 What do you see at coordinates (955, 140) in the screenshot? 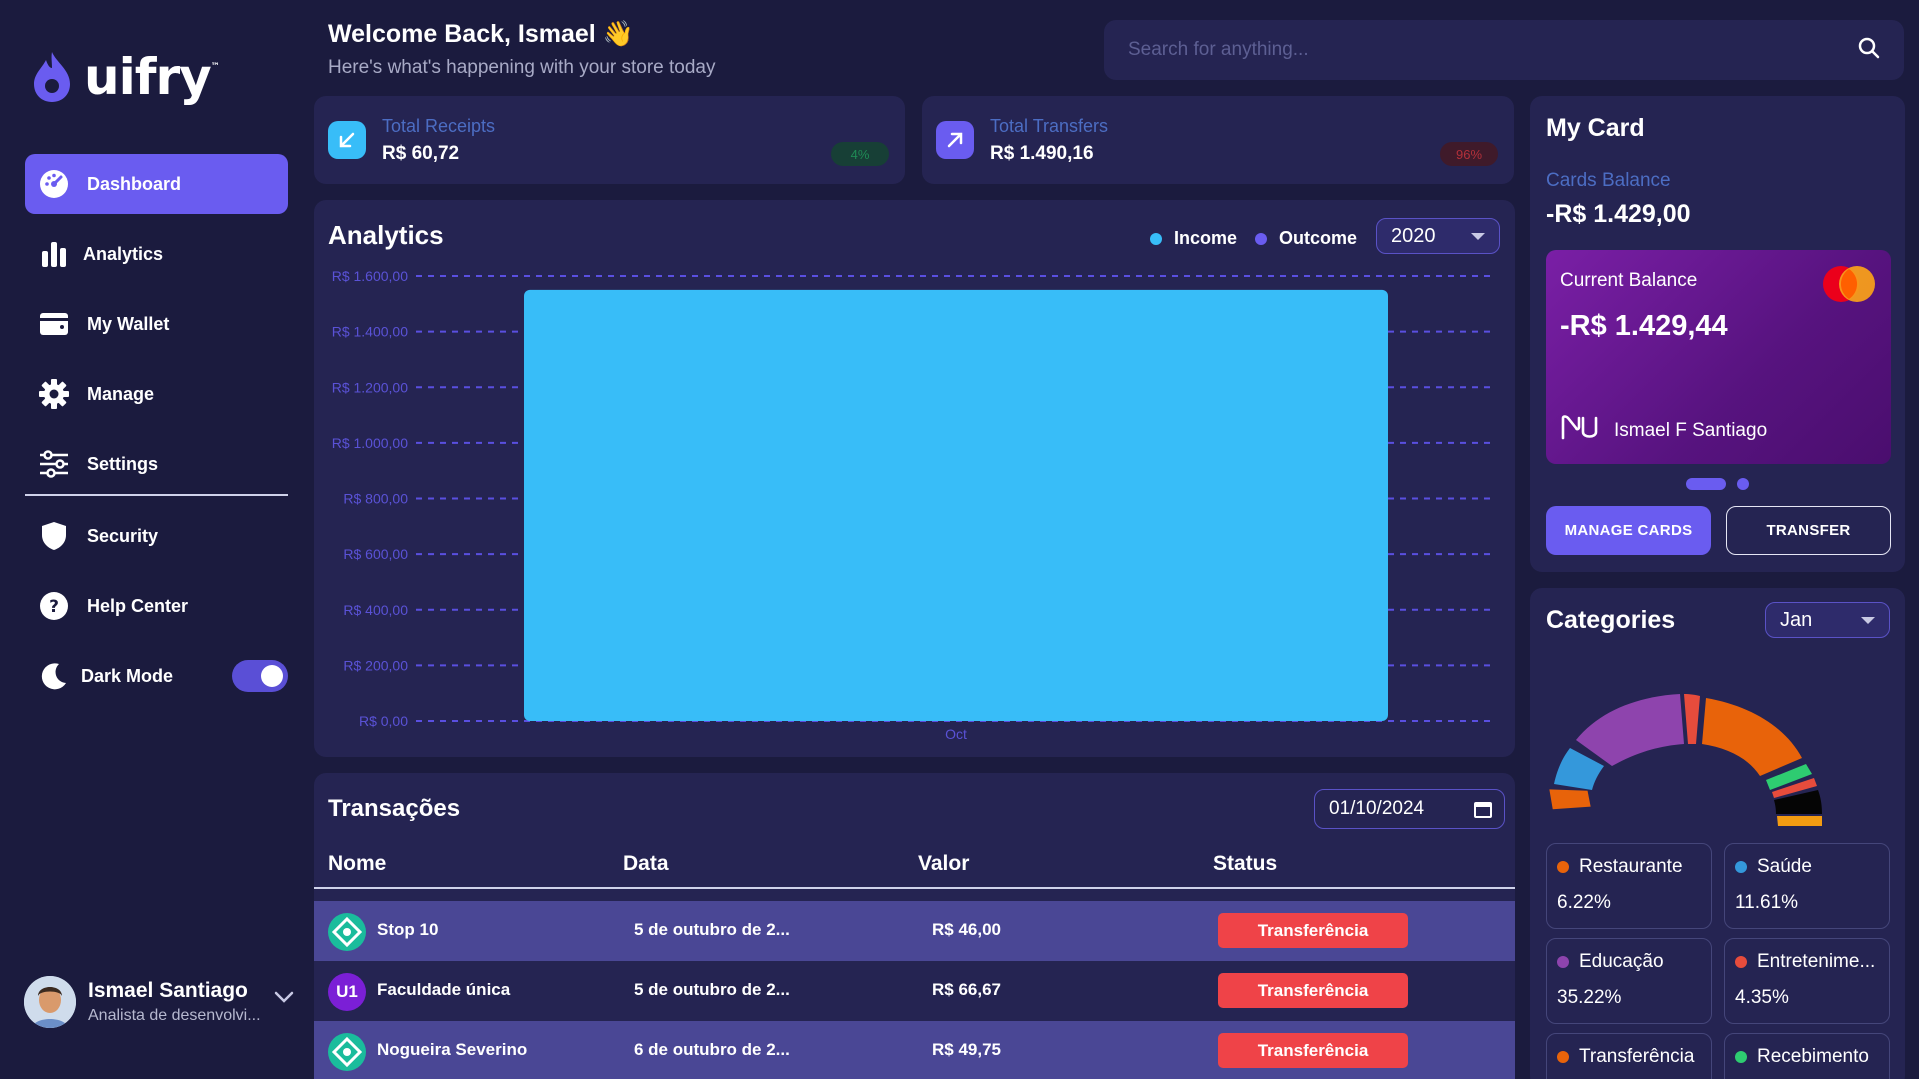
I see `arrow-up-right-icon` at bounding box center [955, 140].